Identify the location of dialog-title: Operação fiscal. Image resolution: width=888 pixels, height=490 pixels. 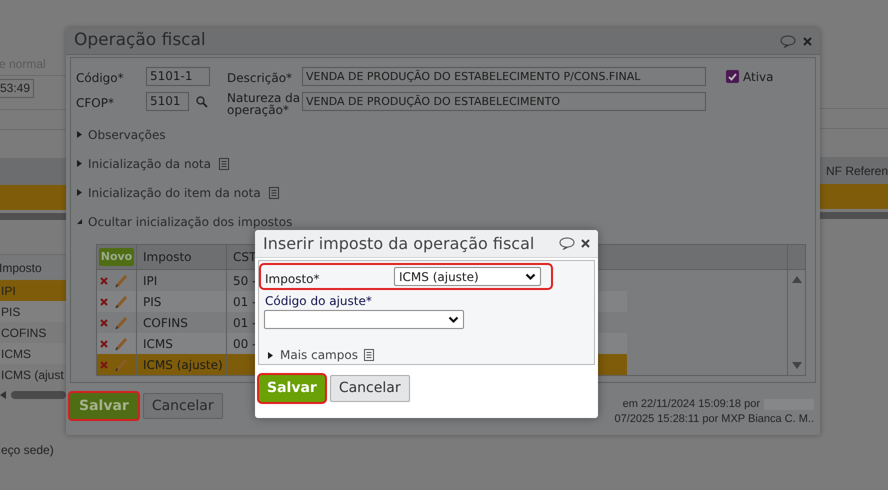
(140, 40).